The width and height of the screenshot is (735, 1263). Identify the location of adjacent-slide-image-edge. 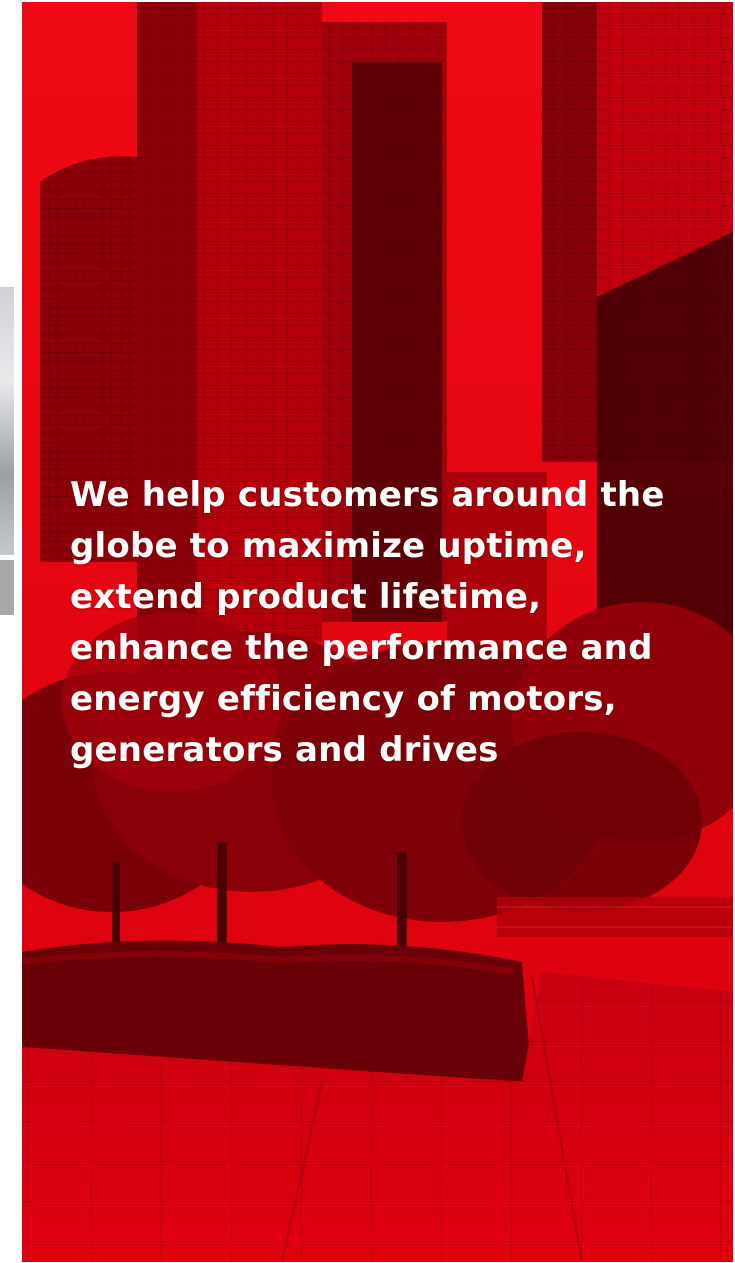
(7, 421).